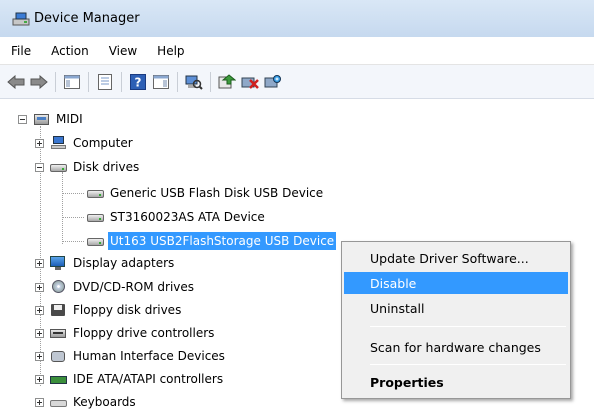 Image resolution: width=594 pixels, height=409 pixels. I want to click on tree-label: Floppy drive controllers, so click(144, 333).